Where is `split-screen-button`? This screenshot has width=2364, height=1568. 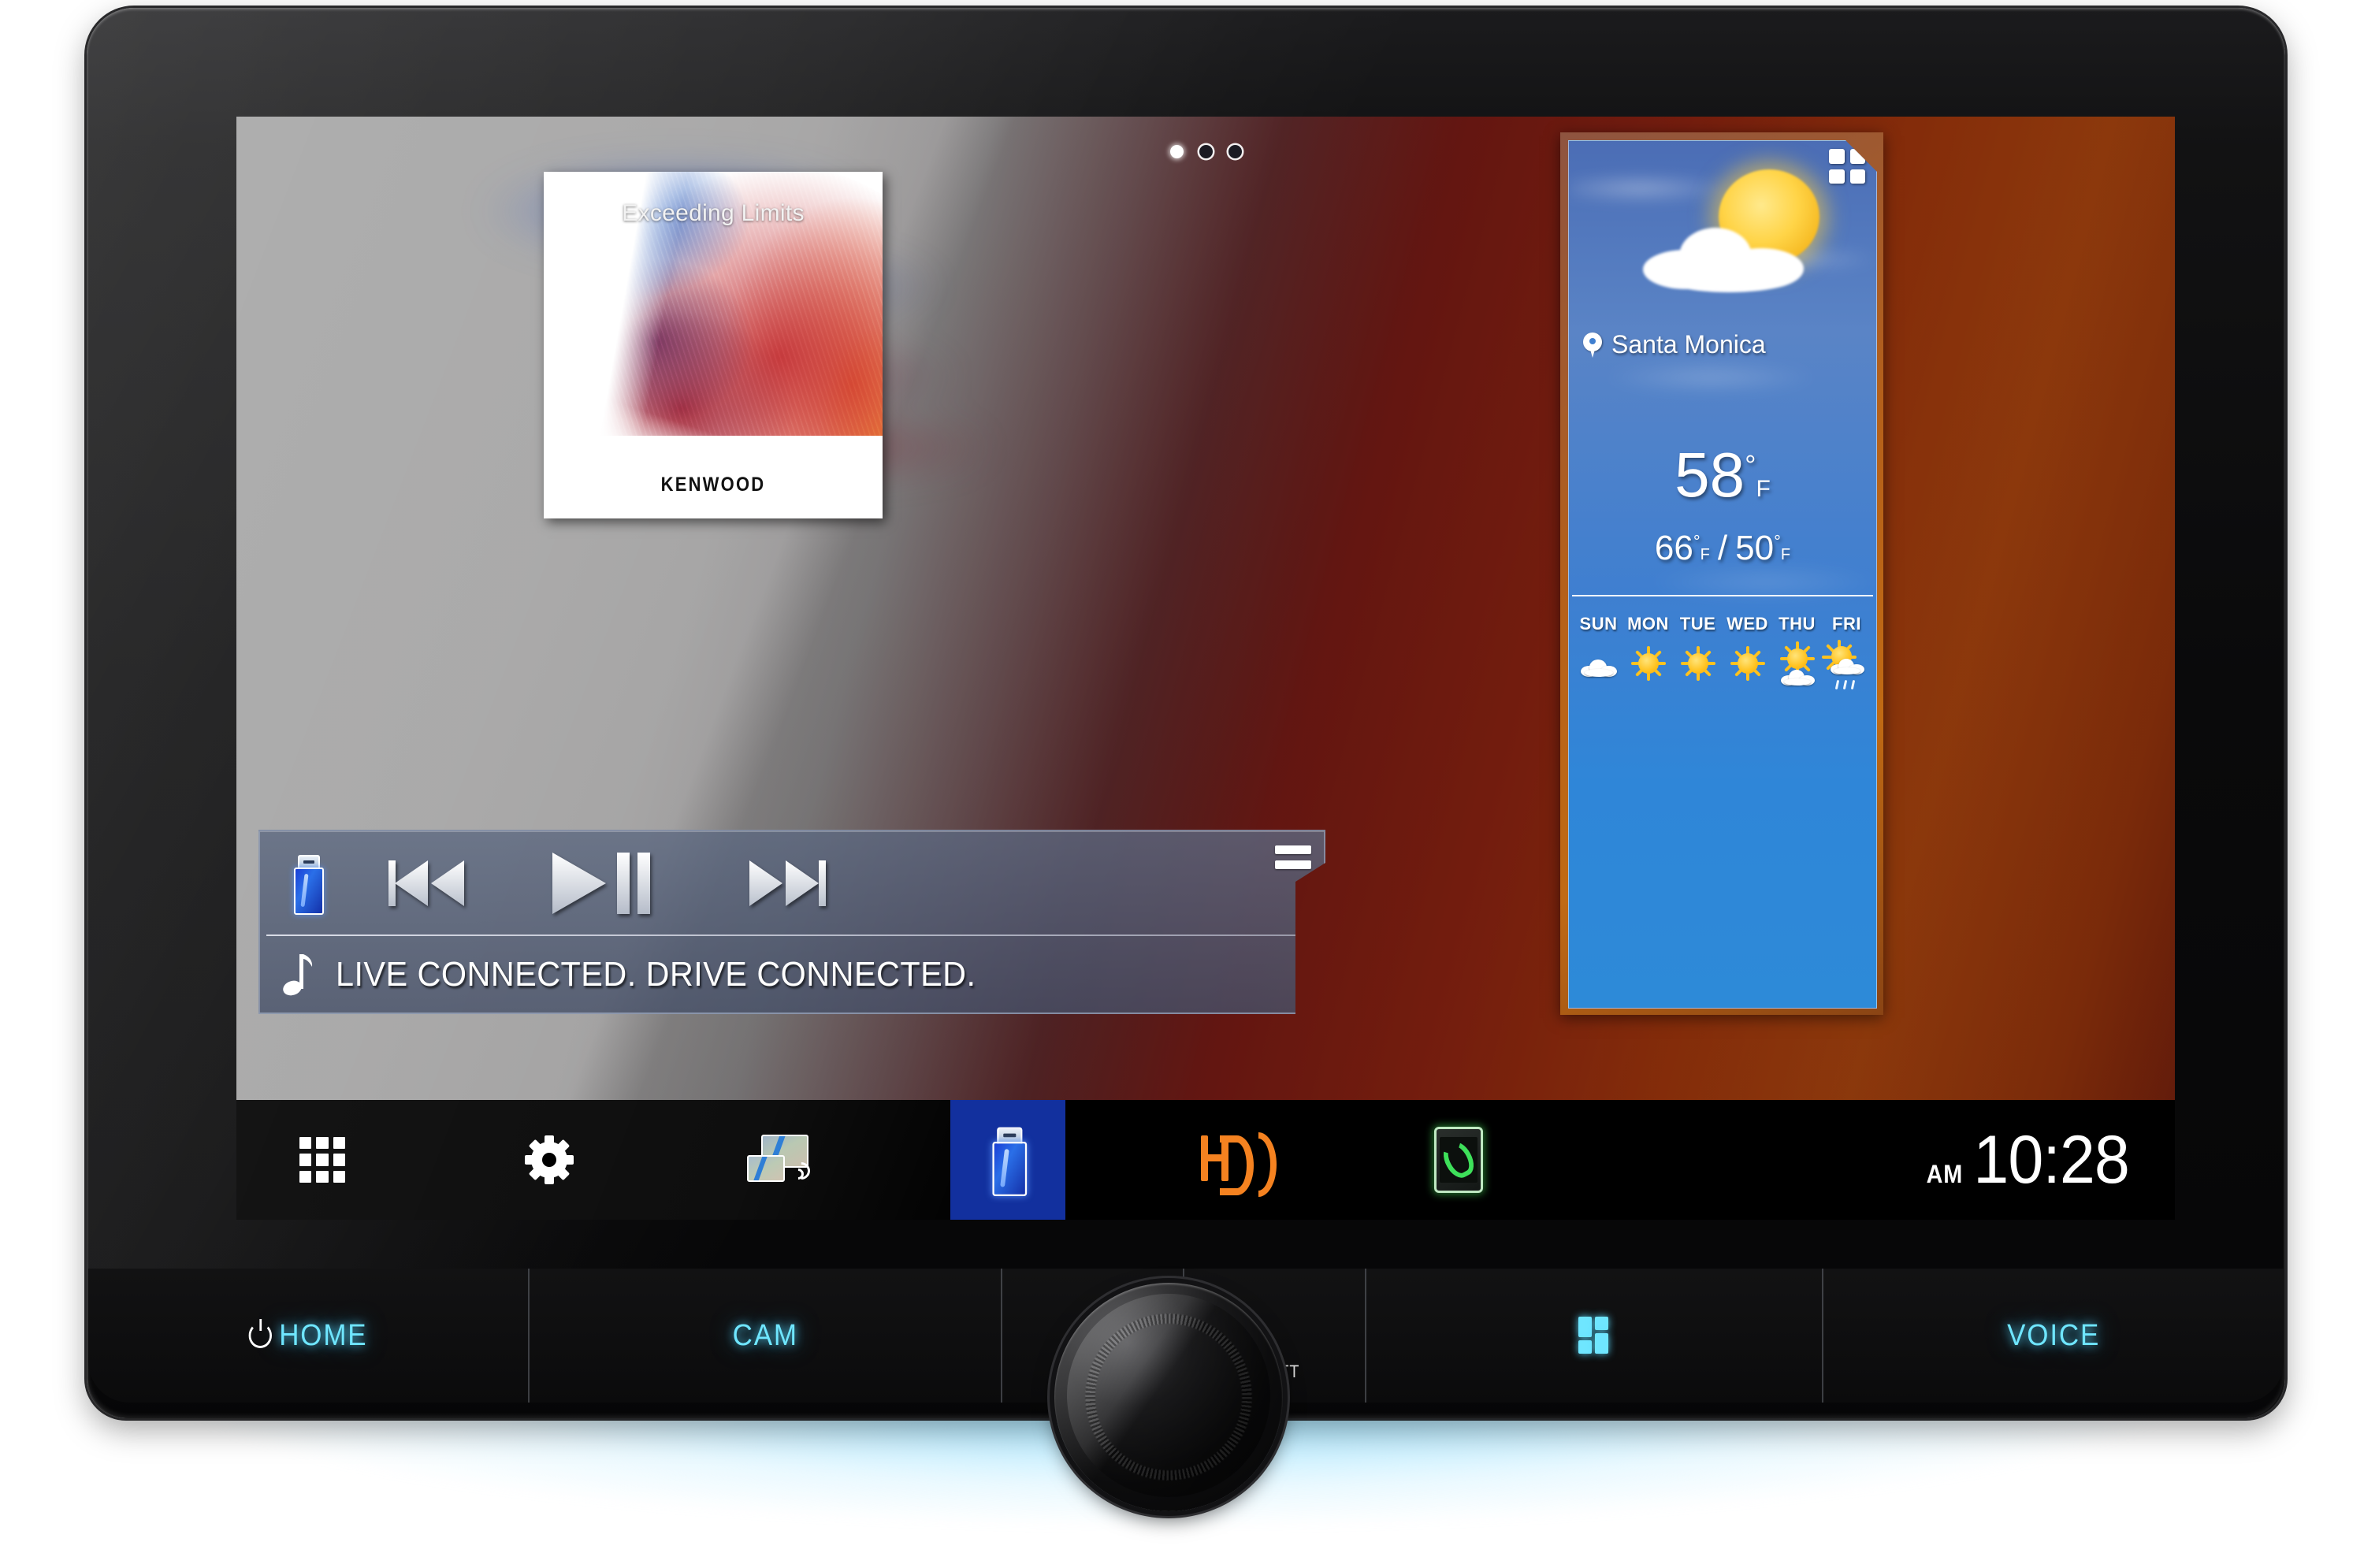
split-screen-button is located at coordinates (1595, 1336).